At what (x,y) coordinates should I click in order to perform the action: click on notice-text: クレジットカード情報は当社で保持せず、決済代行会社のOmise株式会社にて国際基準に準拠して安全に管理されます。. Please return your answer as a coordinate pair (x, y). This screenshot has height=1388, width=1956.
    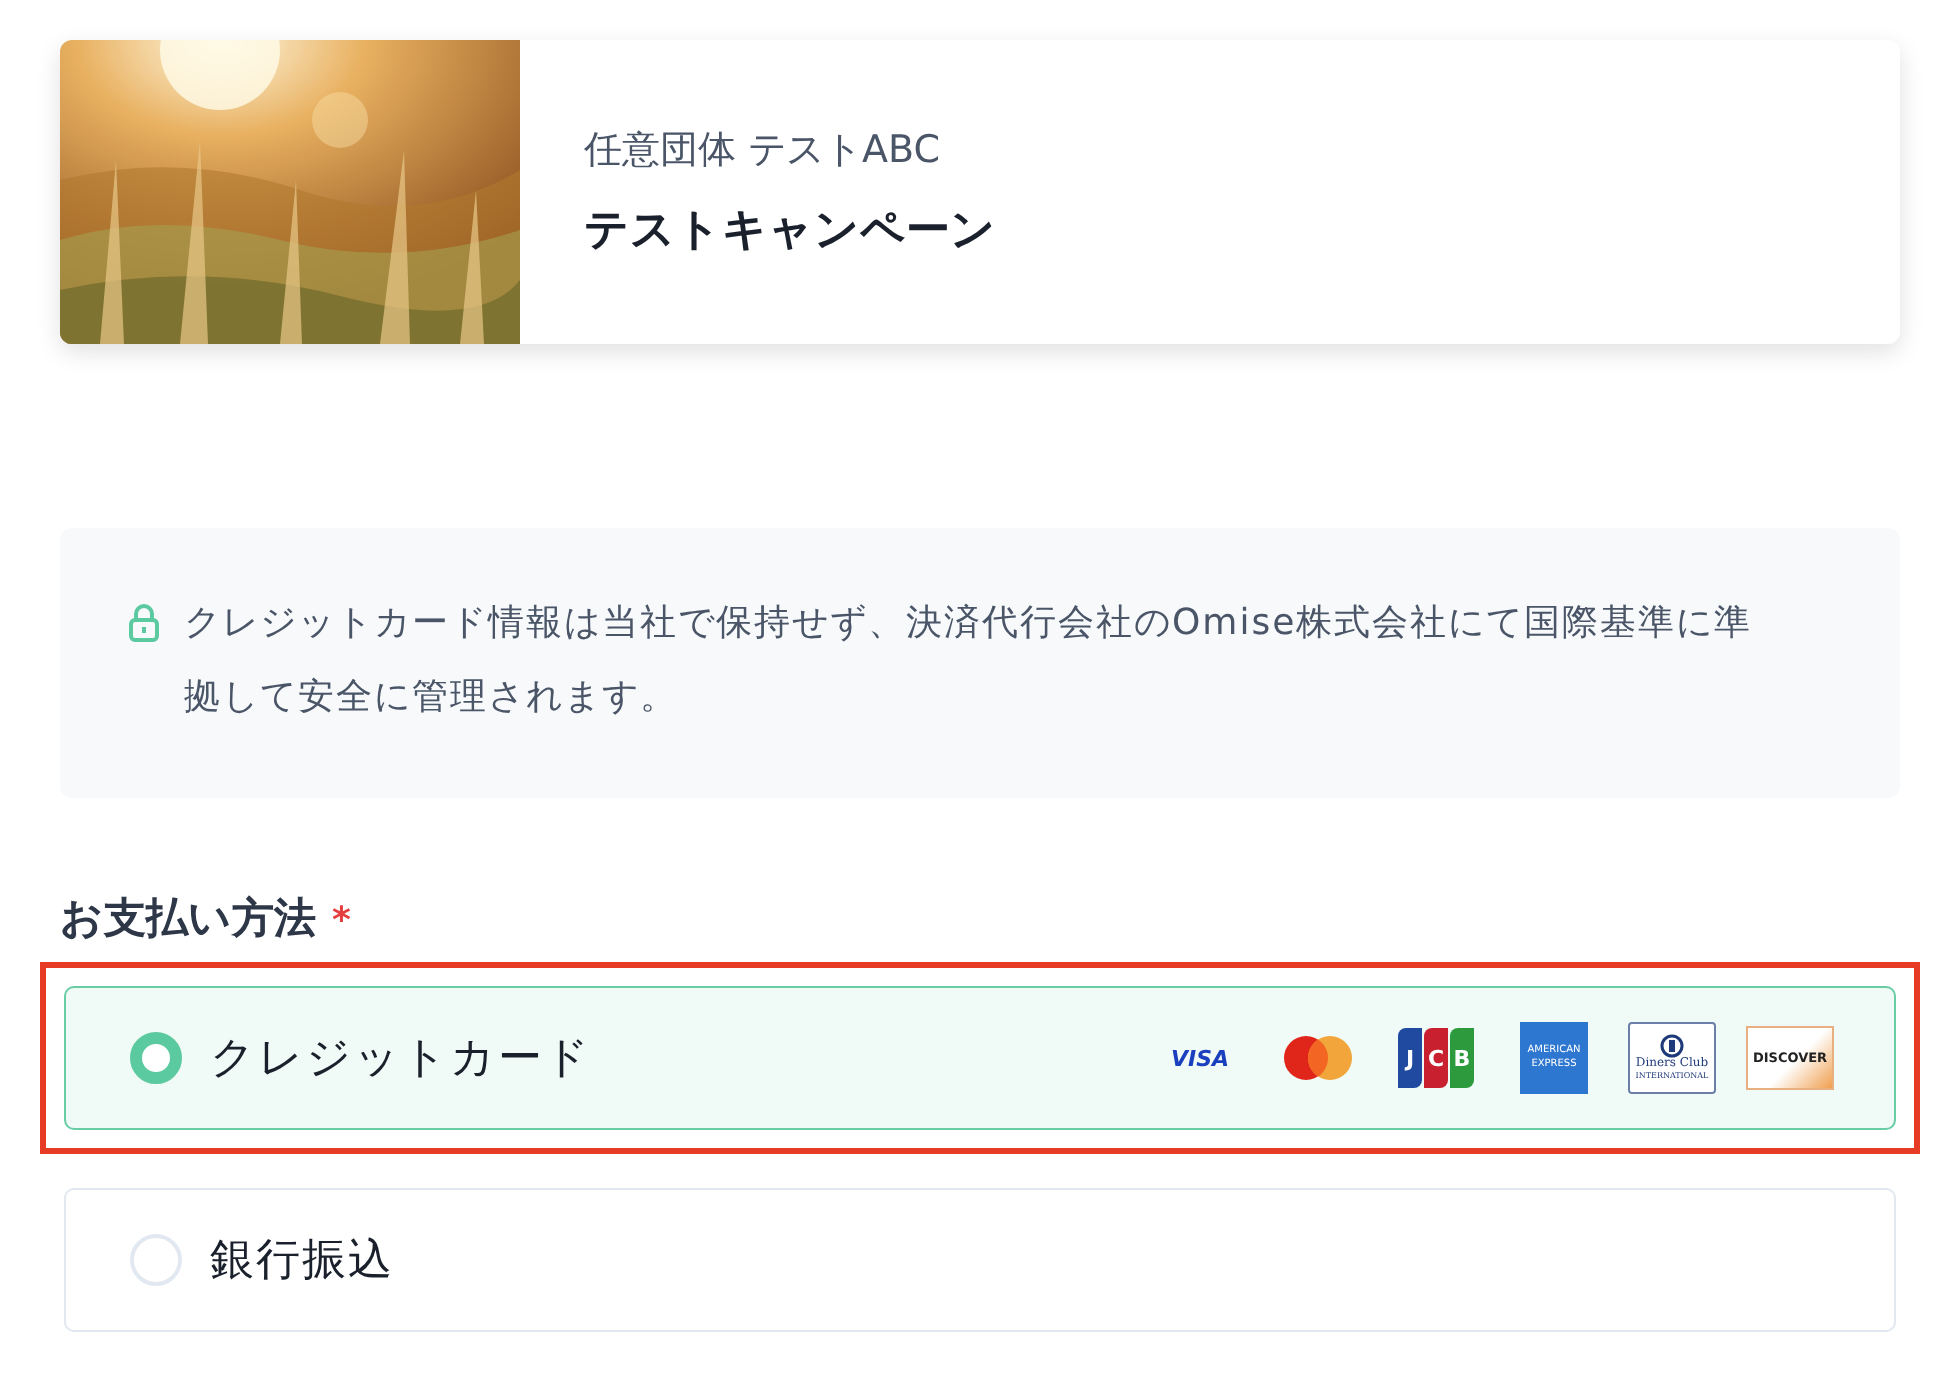
    Looking at the image, I should click on (969, 661).